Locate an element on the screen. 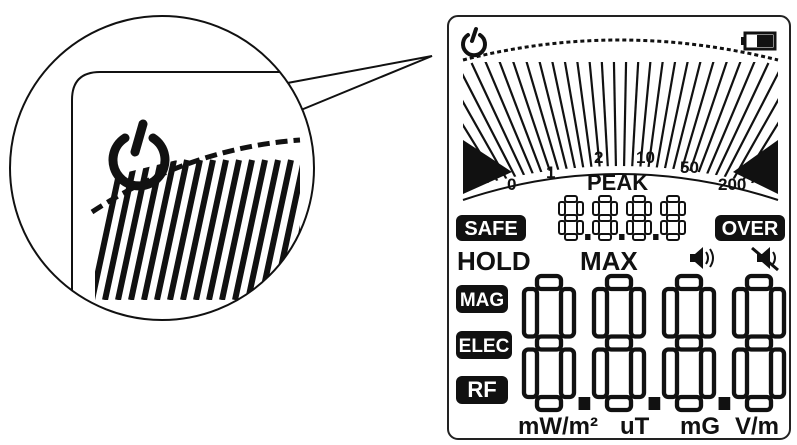 The height and width of the screenshot is (445, 797). unit-labels: mW/m² uT mG V/m is located at coordinates (648, 426).